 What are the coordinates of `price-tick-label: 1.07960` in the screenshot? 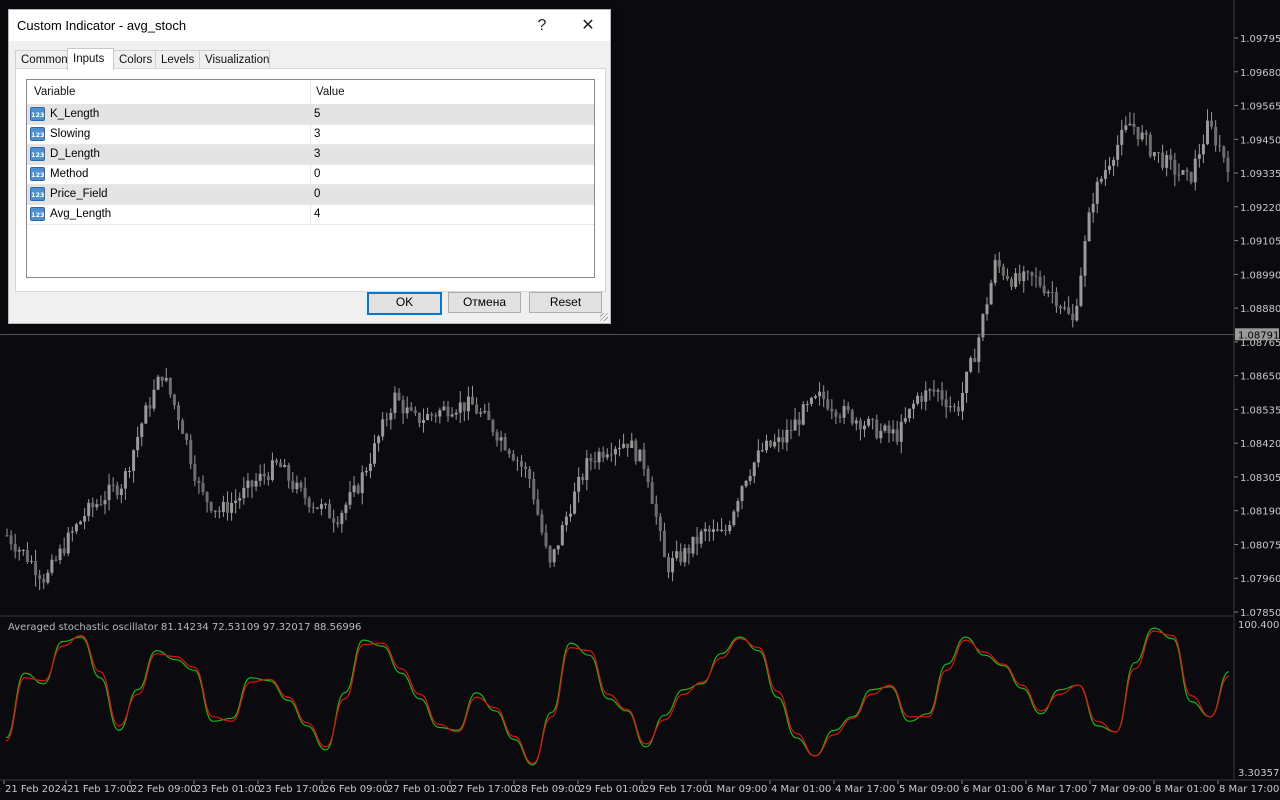 It's located at (1260, 579).